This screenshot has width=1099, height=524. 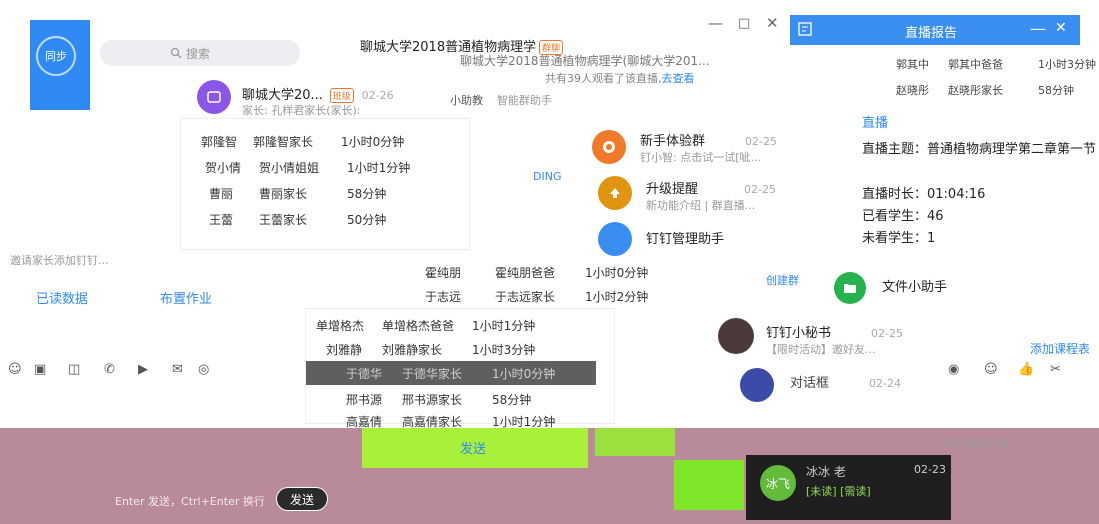 What do you see at coordinates (56, 56) in the screenshot?
I see `app-logo-text: 同步` at bounding box center [56, 56].